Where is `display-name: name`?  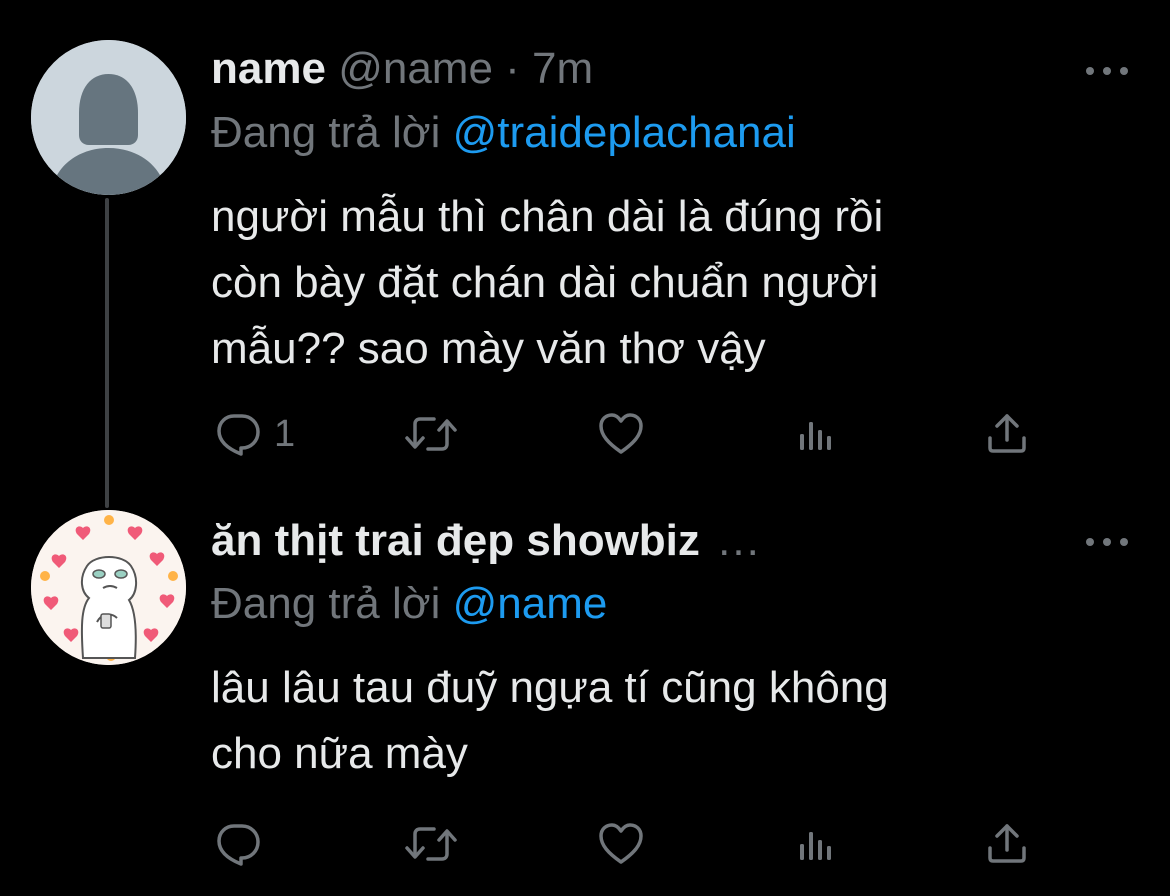
display-name: name is located at coordinates (268, 68).